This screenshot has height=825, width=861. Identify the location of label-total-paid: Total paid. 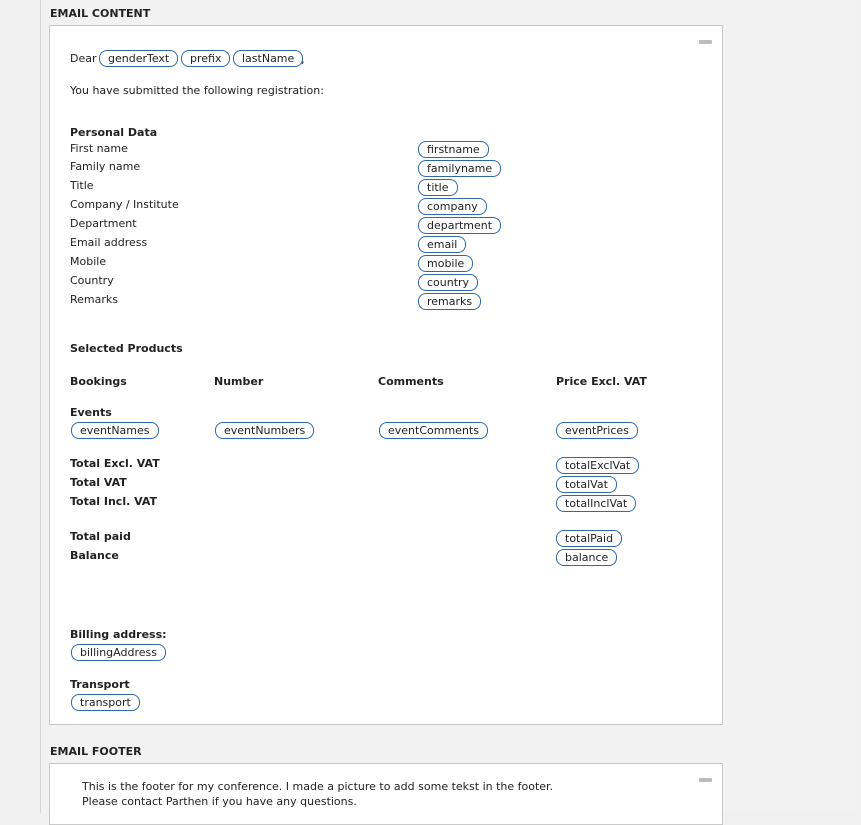
(100, 536).